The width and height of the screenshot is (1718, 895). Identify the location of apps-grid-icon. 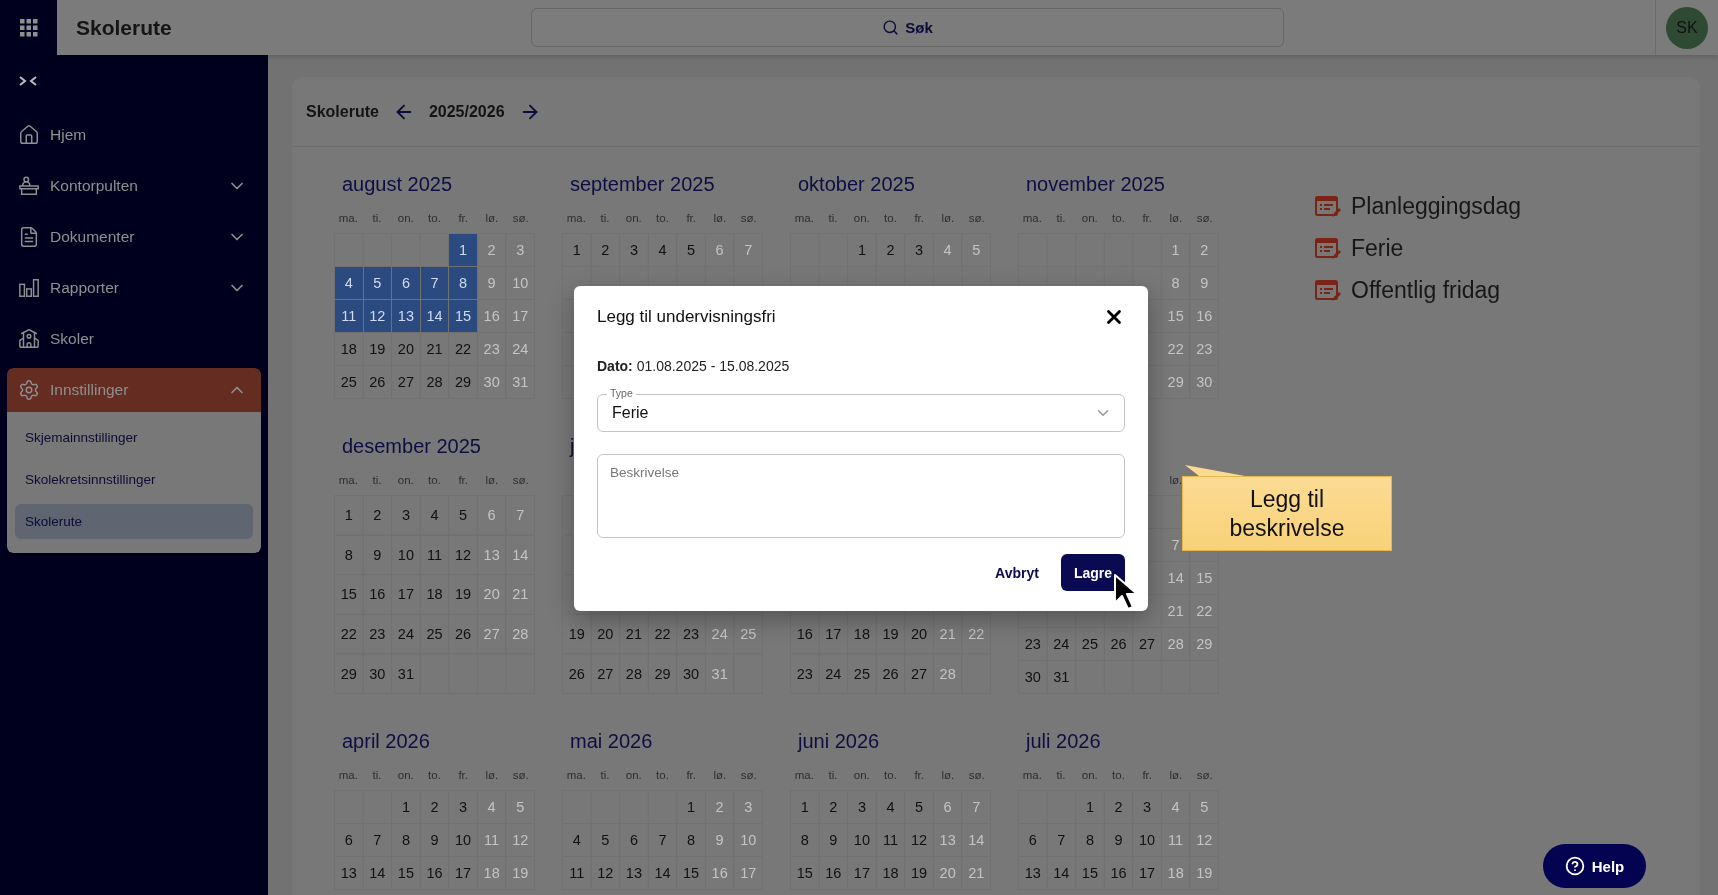
(28, 27).